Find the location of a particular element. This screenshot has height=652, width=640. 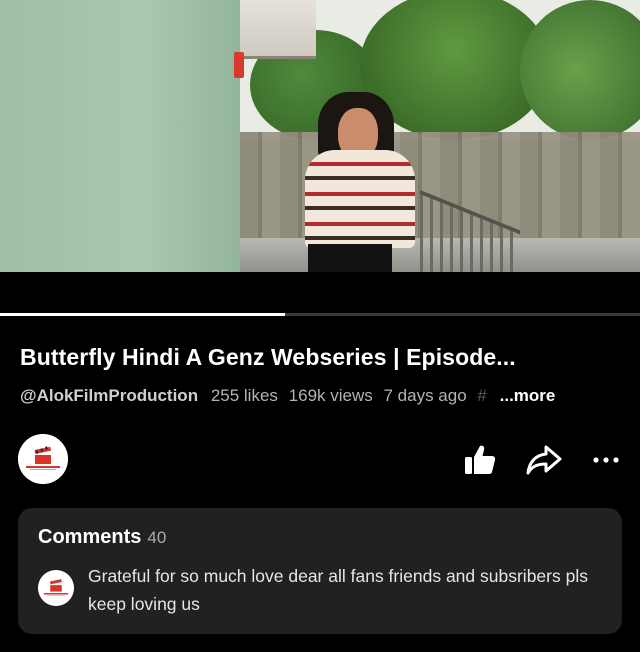

video-awning is located at coordinates (278, 29).